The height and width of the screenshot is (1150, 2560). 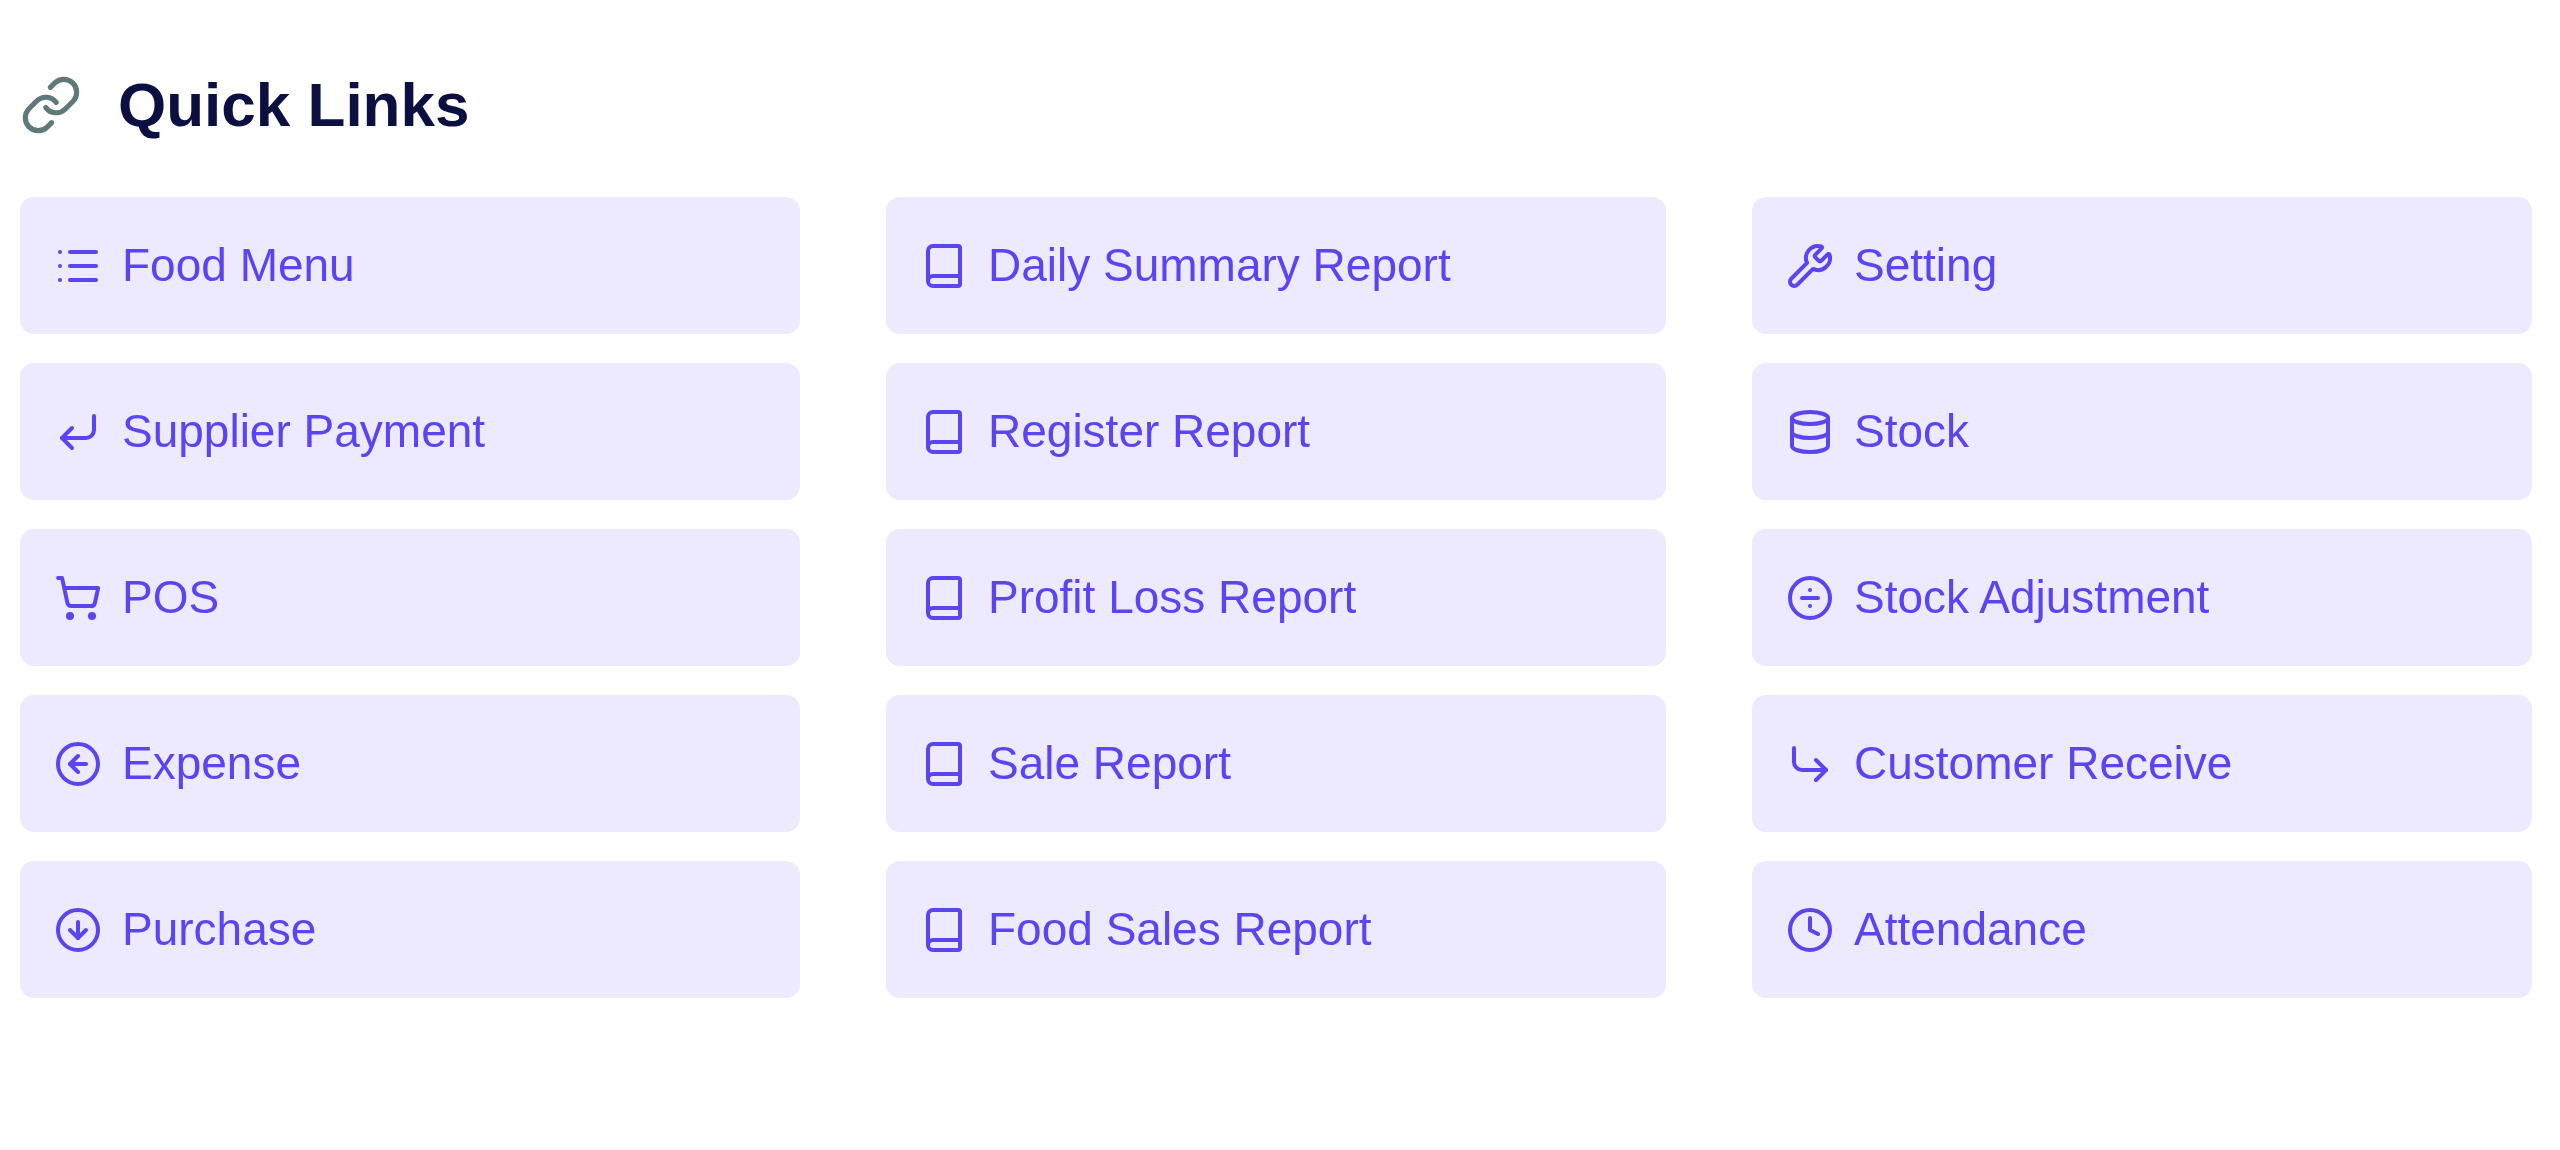 What do you see at coordinates (78, 763) in the screenshot?
I see `circle-arrow-left-icon` at bounding box center [78, 763].